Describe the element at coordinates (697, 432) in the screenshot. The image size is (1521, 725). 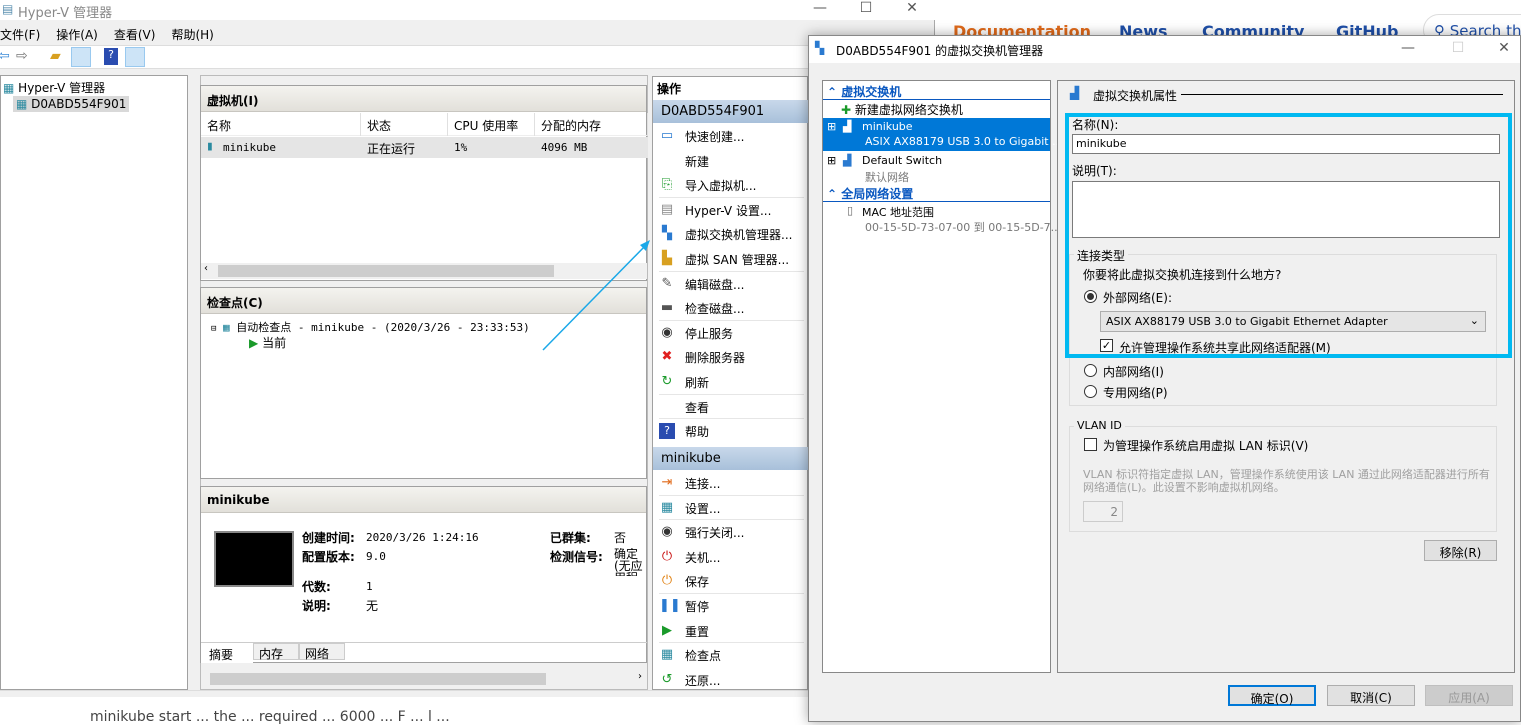
I see `action-label: 帮助` at that location.